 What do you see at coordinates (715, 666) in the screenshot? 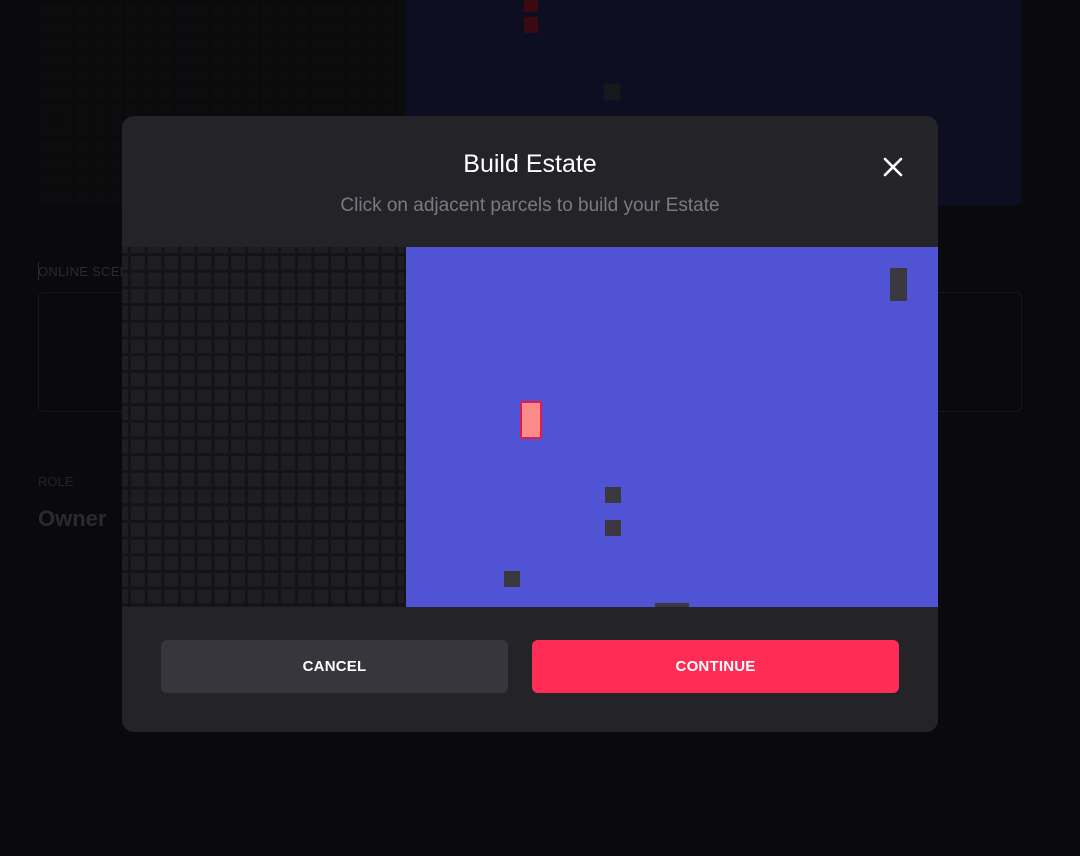
I see `continue-button: CONTINUE` at bounding box center [715, 666].